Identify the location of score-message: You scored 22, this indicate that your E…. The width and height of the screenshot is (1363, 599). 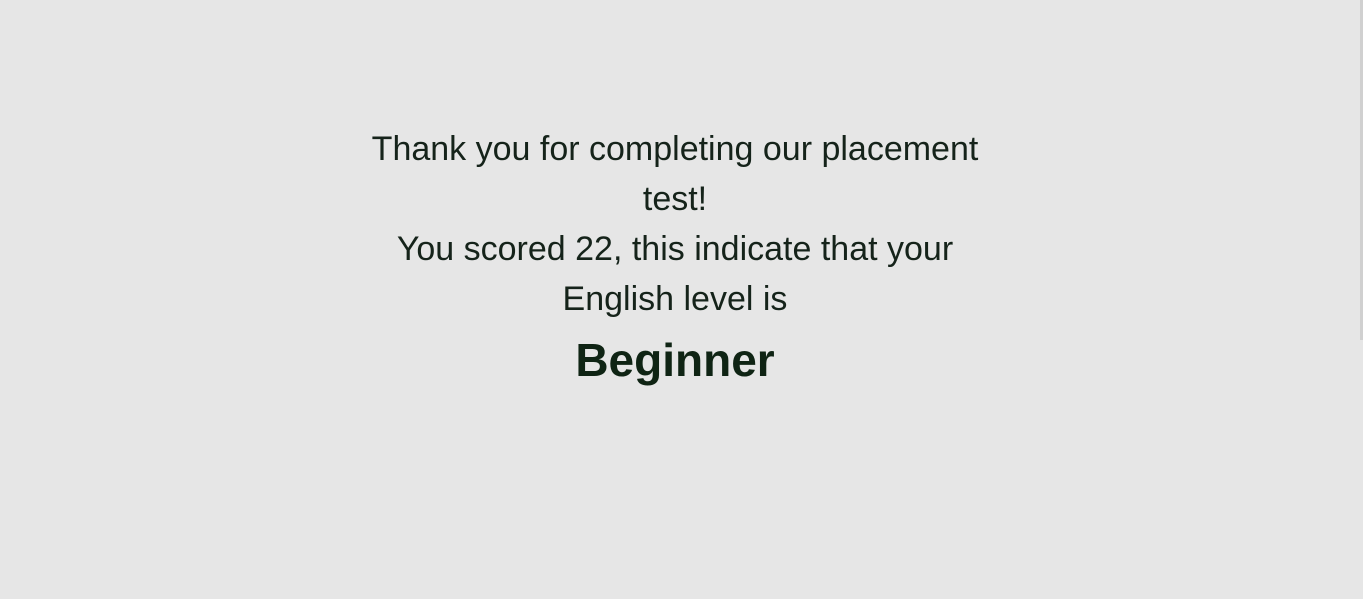
(675, 274).